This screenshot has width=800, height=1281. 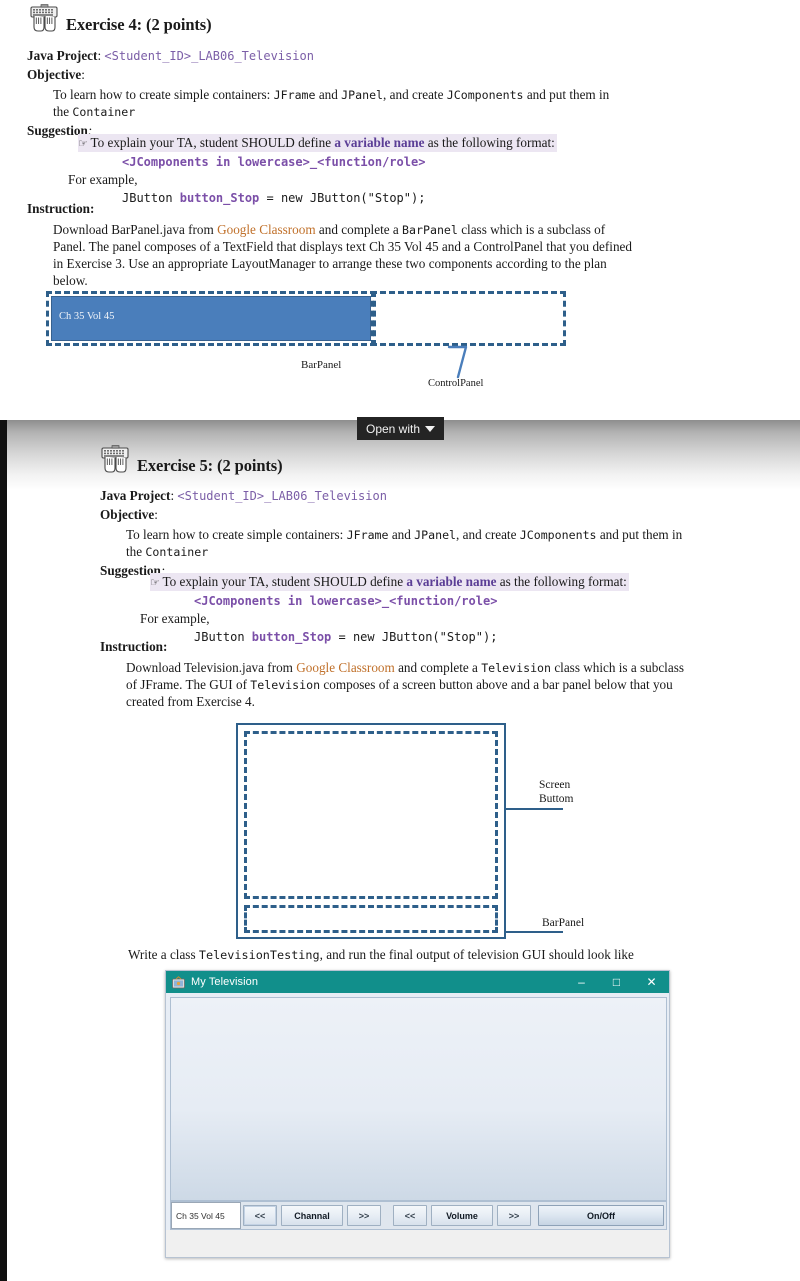 I want to click on ex4-suggest-text-b: as the following format:, so click(x=489, y=142).